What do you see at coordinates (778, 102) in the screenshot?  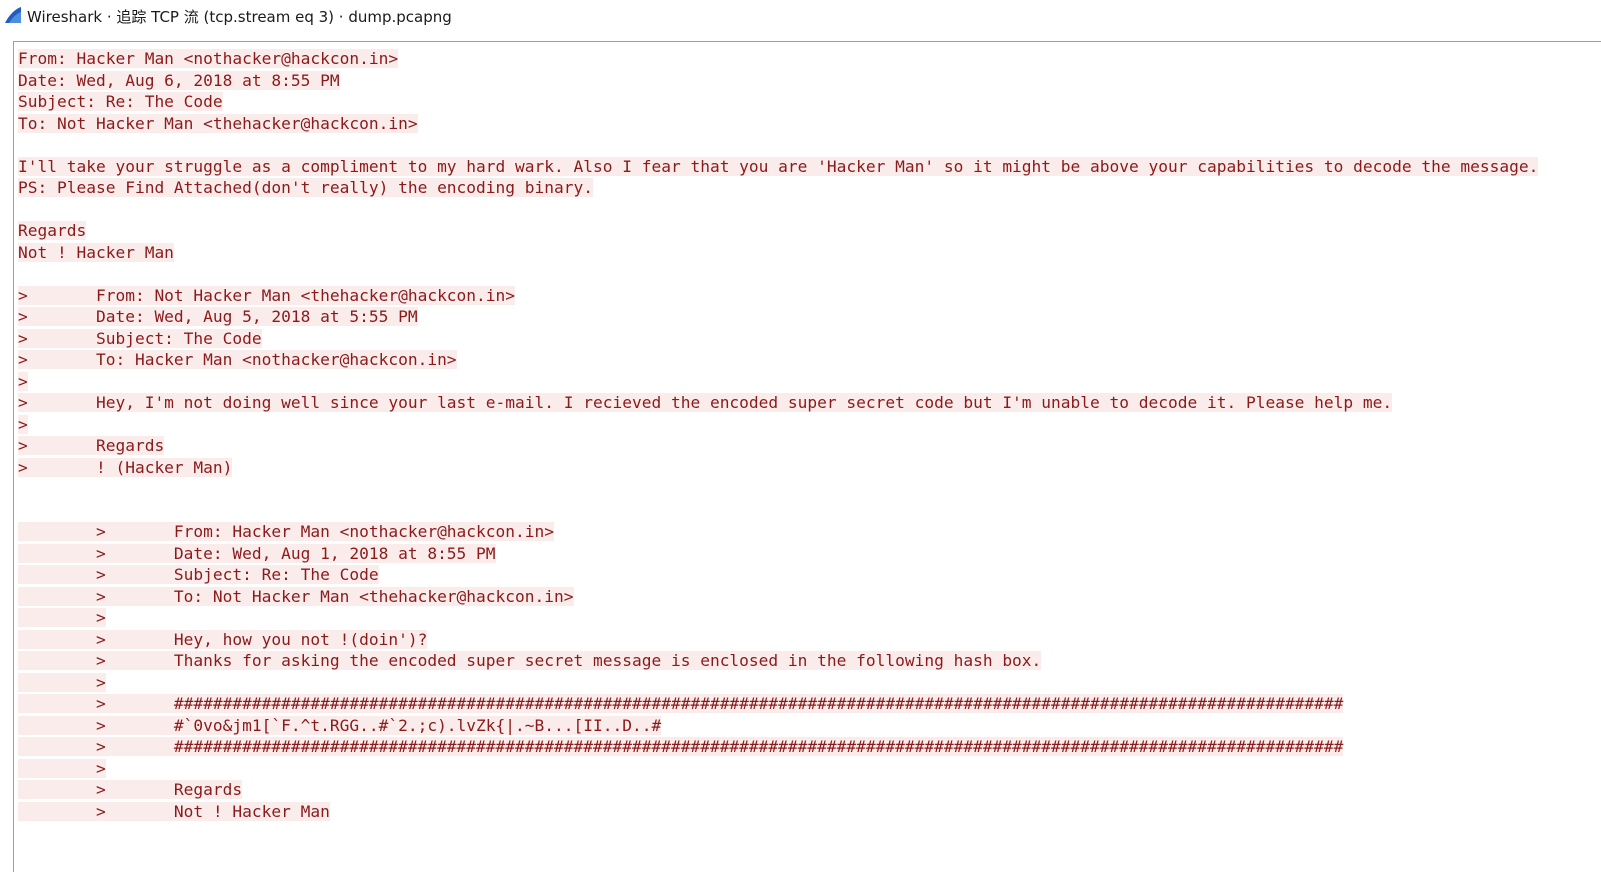 I see `stream-line: Subject: Re: The Code` at bounding box center [778, 102].